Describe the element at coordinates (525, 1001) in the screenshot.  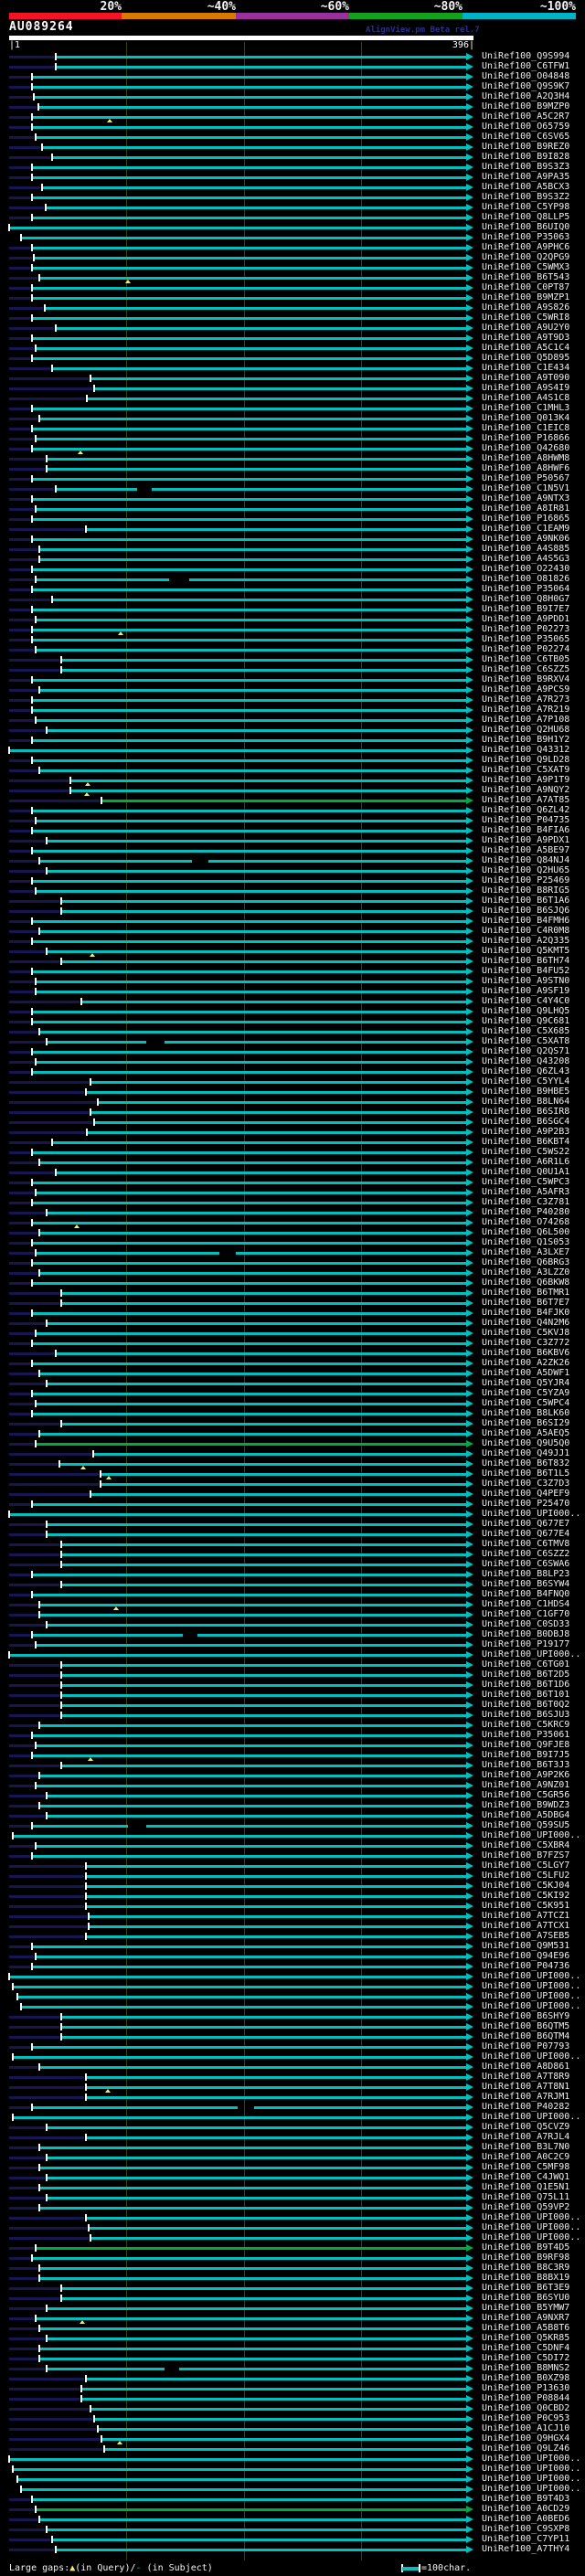
I see `hit-label: UniRef100_C4Y4C0` at that location.